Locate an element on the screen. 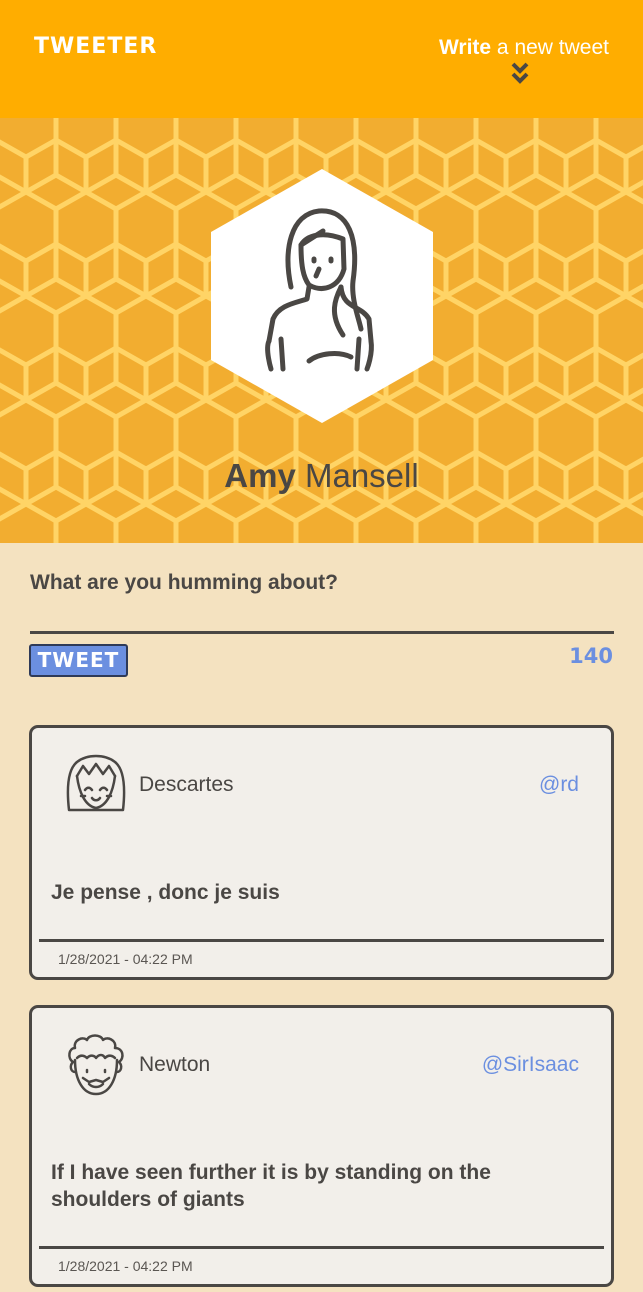  double-chevron-down-icon is located at coordinates (520, 73).